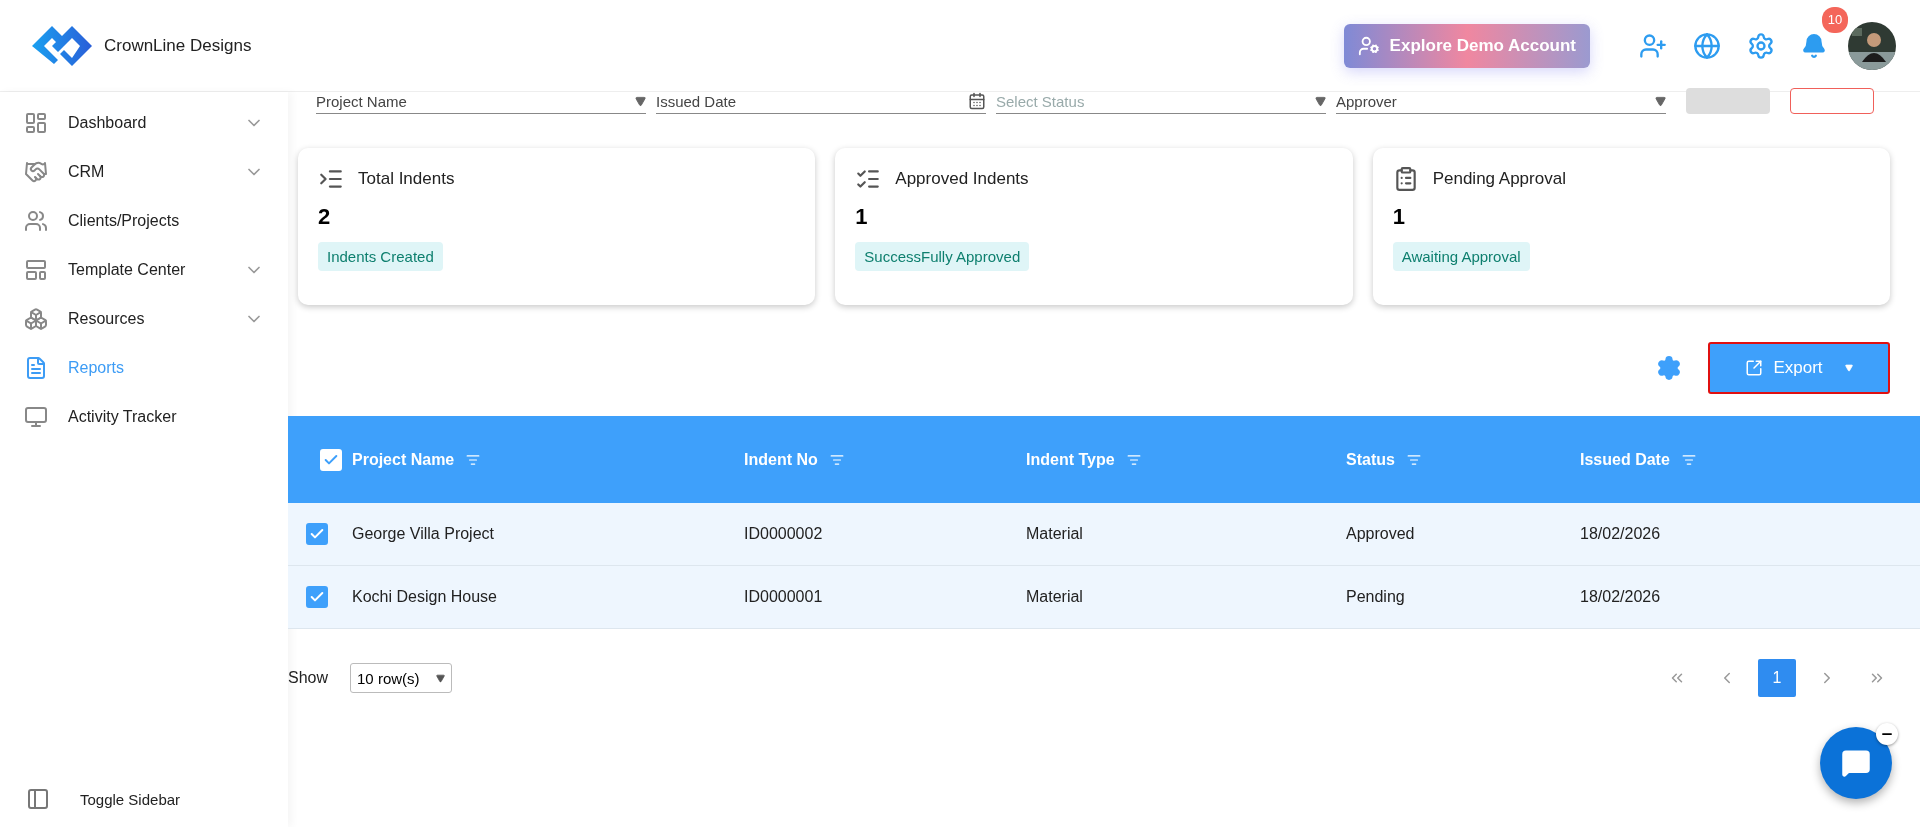  I want to click on show-label: Show, so click(308, 678).